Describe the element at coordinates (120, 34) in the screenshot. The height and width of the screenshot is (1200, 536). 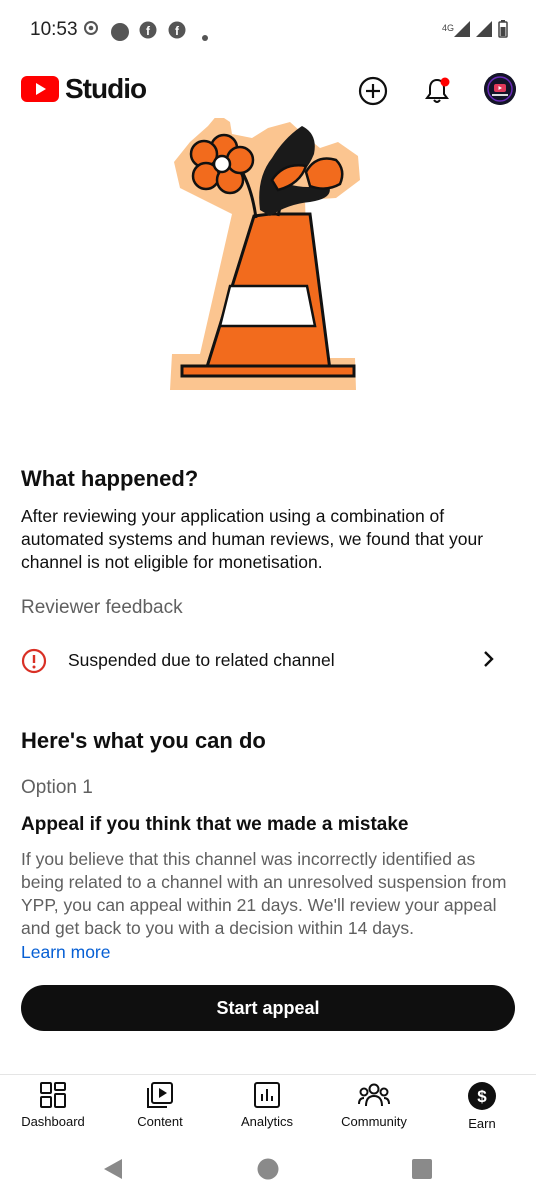
I see `notification-dot-icon` at that location.